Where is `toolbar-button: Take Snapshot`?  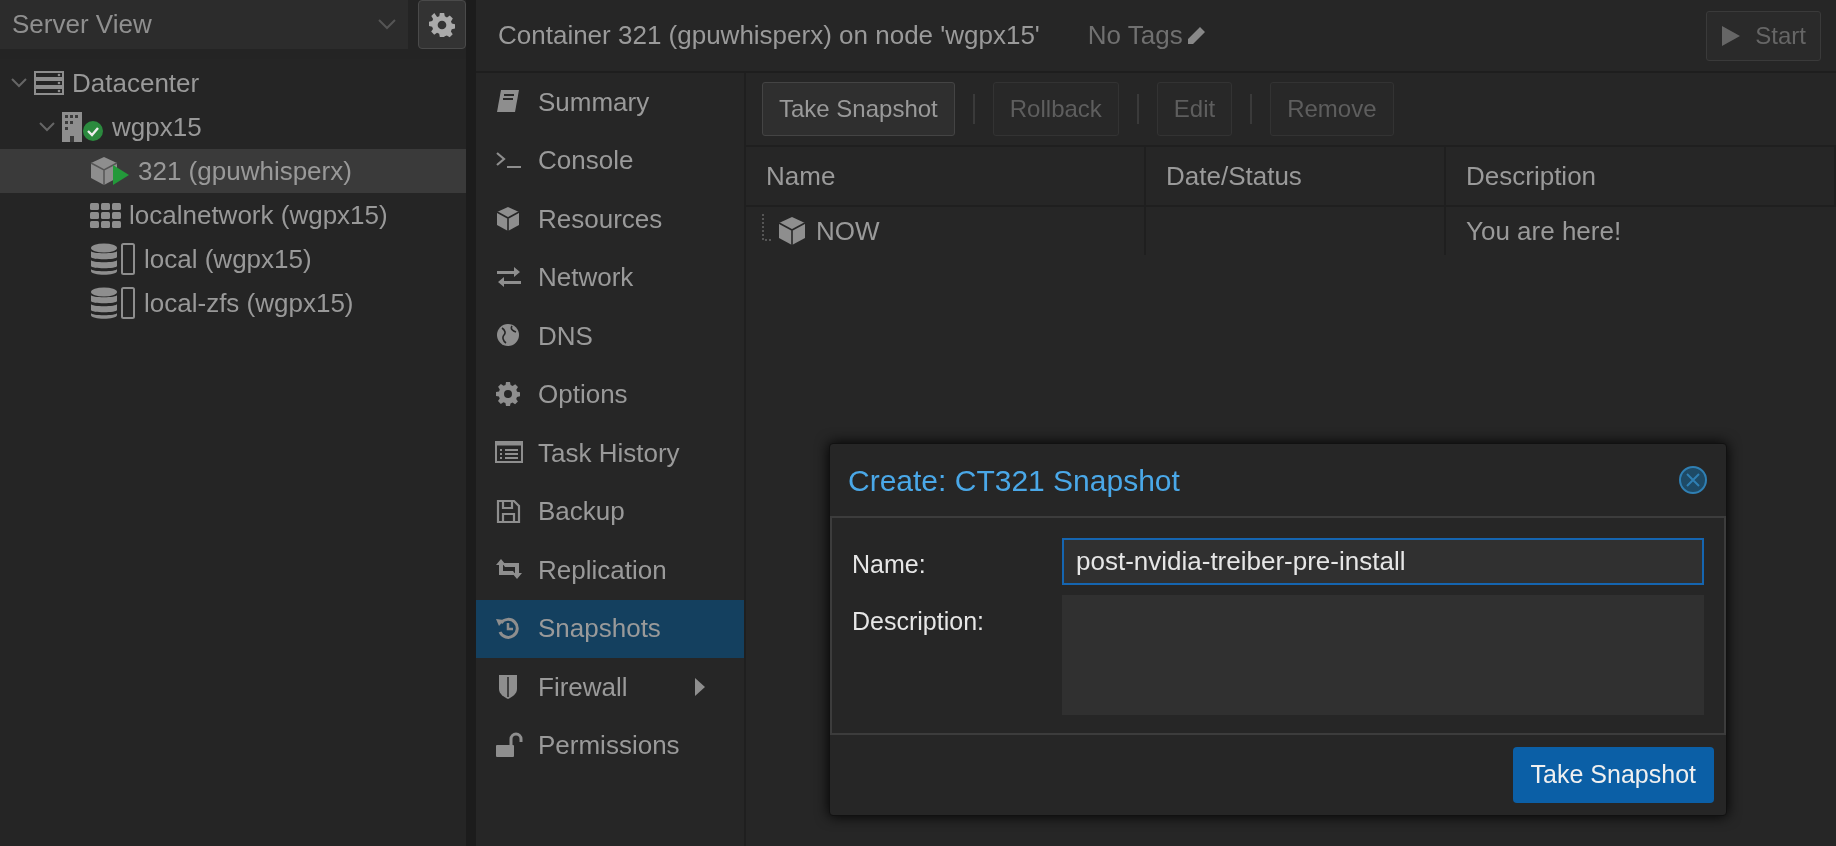
toolbar-button: Take Snapshot is located at coordinates (858, 109).